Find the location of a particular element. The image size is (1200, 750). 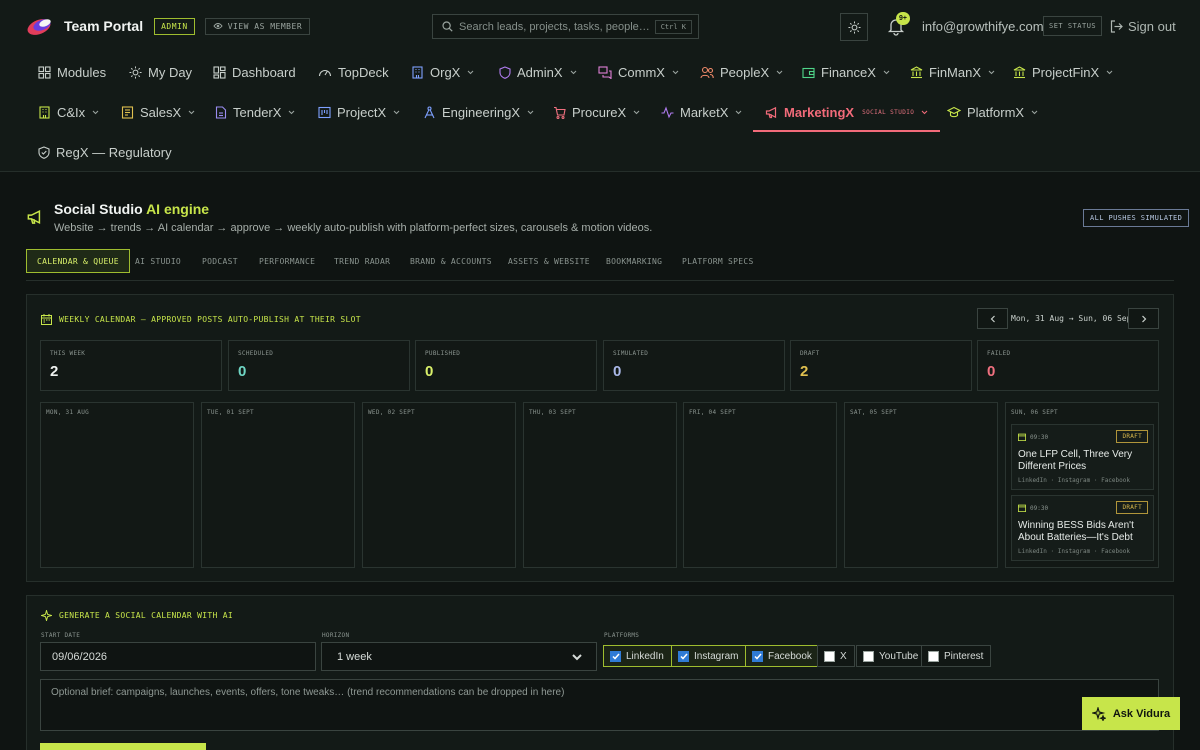

previous-week-button is located at coordinates (992, 318).